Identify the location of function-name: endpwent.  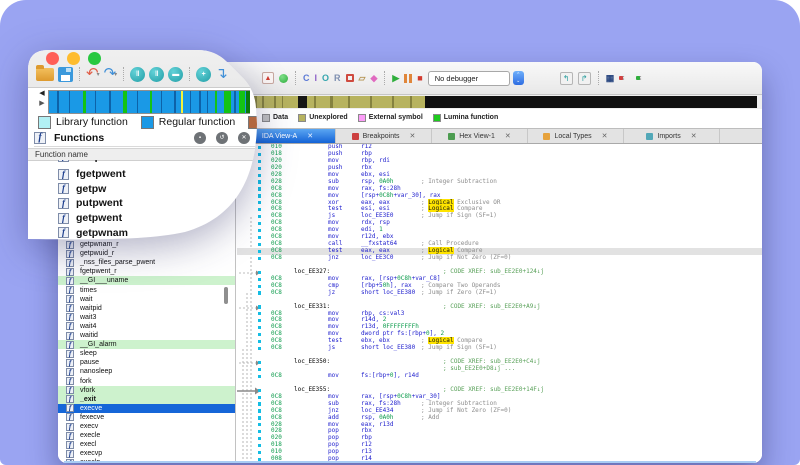
(100, 161).